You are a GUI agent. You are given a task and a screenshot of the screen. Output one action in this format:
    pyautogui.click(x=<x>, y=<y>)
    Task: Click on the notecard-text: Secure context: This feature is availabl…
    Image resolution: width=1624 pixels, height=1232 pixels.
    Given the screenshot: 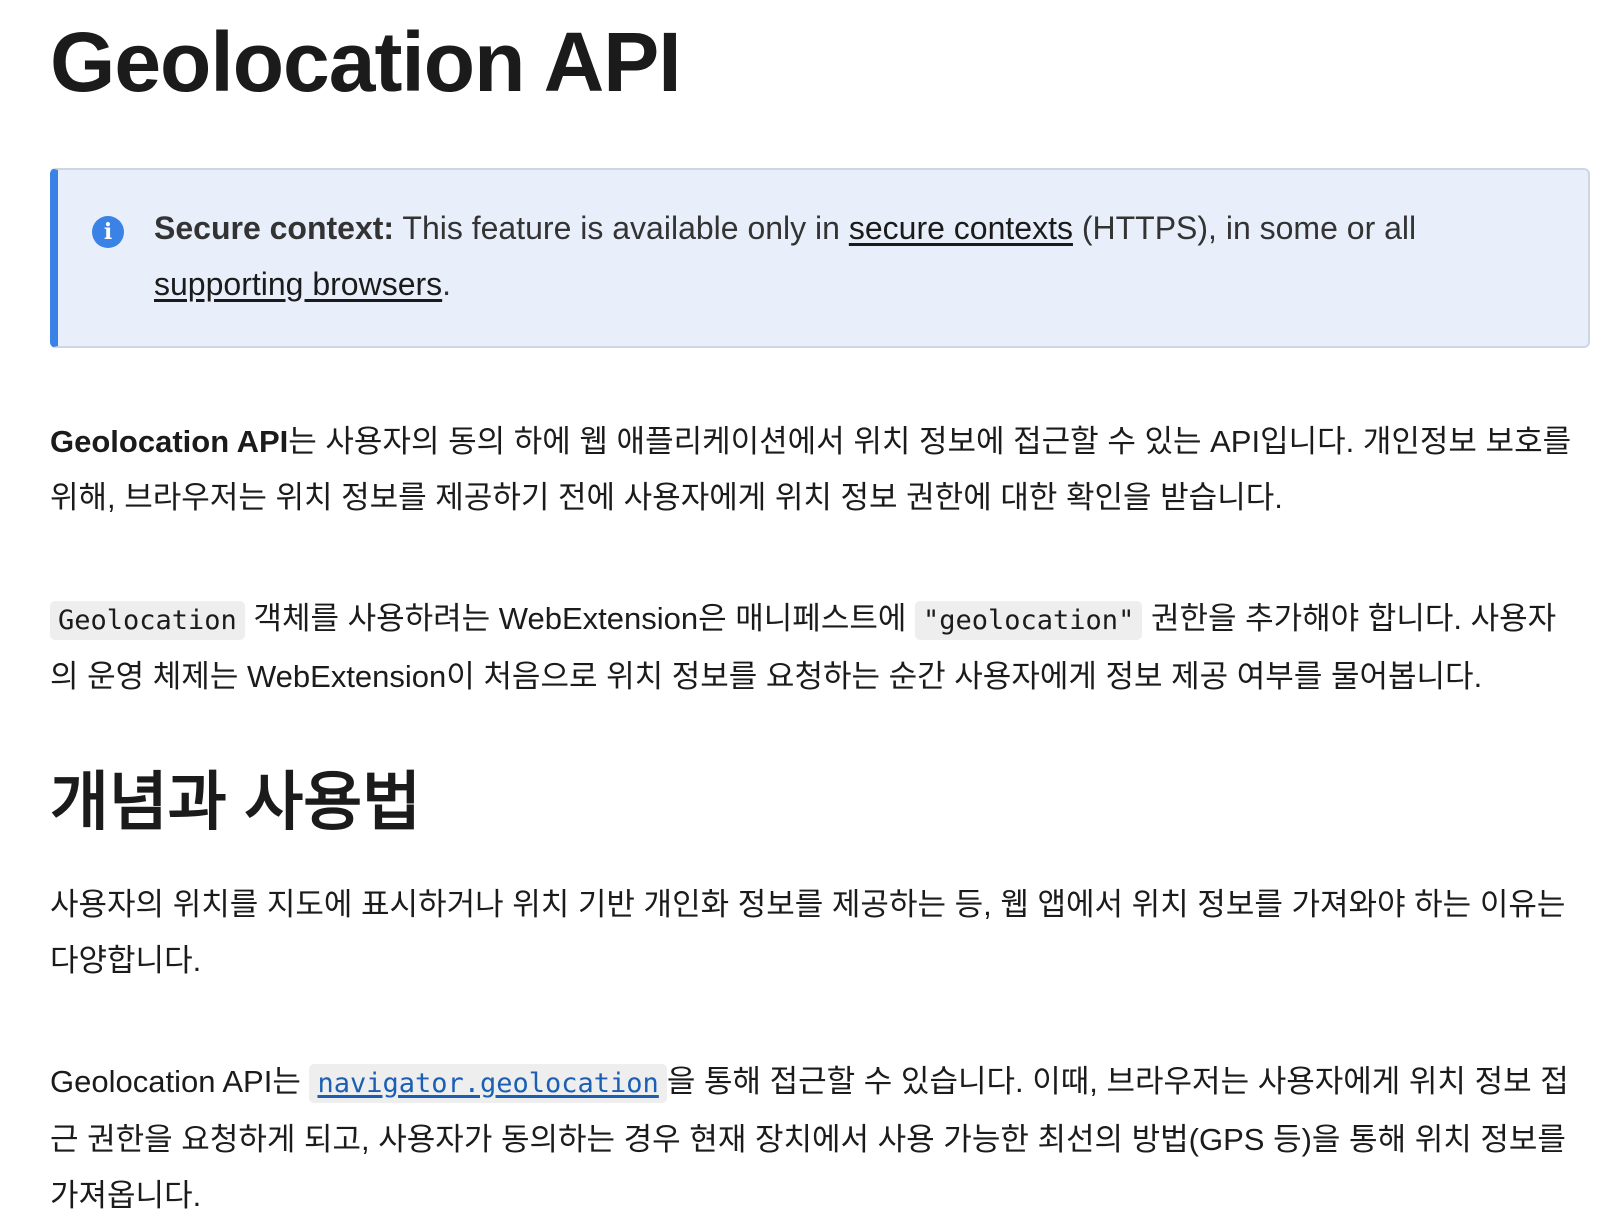 What is the action you would take?
    pyautogui.click(x=854, y=256)
    